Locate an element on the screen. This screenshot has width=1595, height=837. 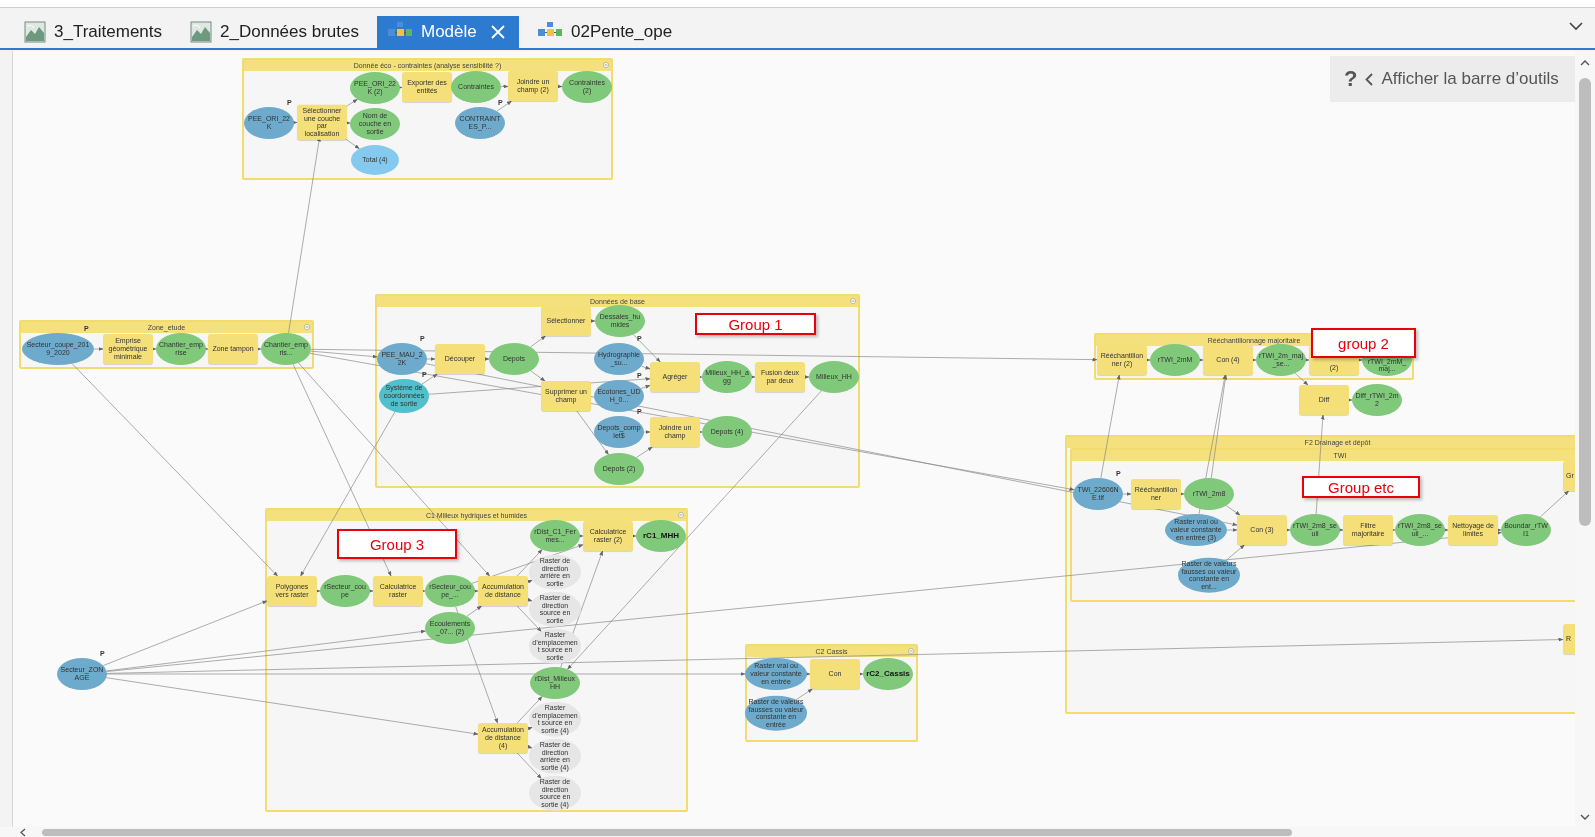
scroll-left-icon is located at coordinates (23, 832).